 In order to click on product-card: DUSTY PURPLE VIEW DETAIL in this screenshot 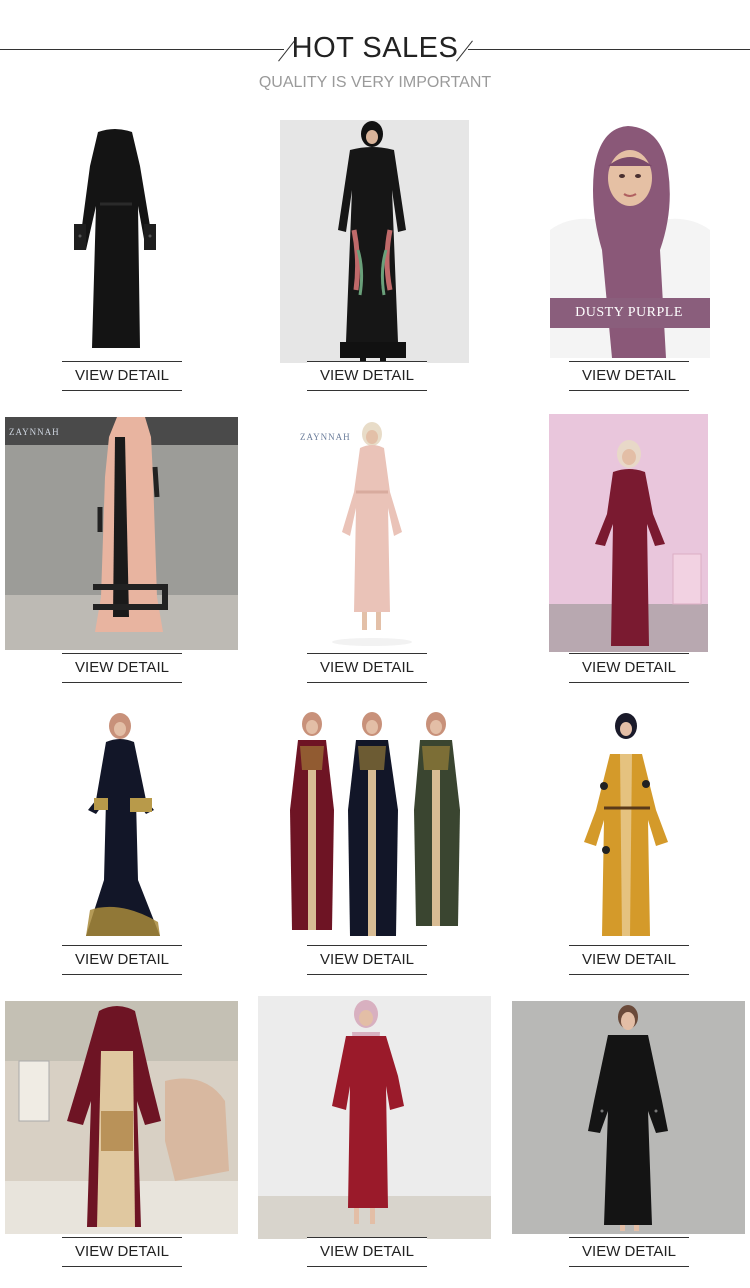, I will do `click(625, 256)`.